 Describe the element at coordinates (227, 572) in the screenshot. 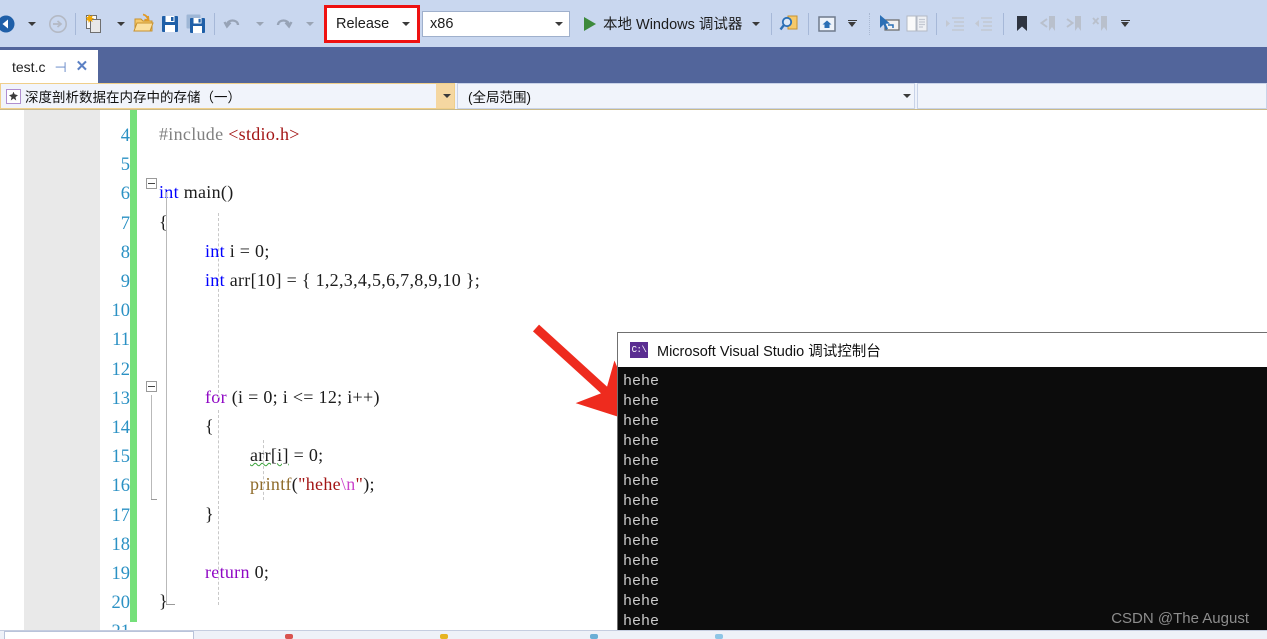

I see `code-token: return` at that location.